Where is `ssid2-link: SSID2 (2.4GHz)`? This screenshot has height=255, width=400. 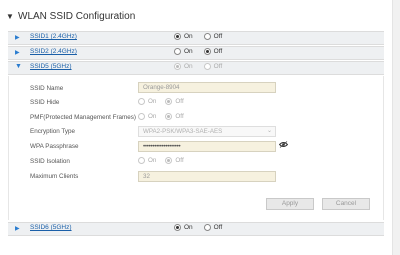
ssid2-link: SSID2 (2.4GHz) is located at coordinates (53, 51).